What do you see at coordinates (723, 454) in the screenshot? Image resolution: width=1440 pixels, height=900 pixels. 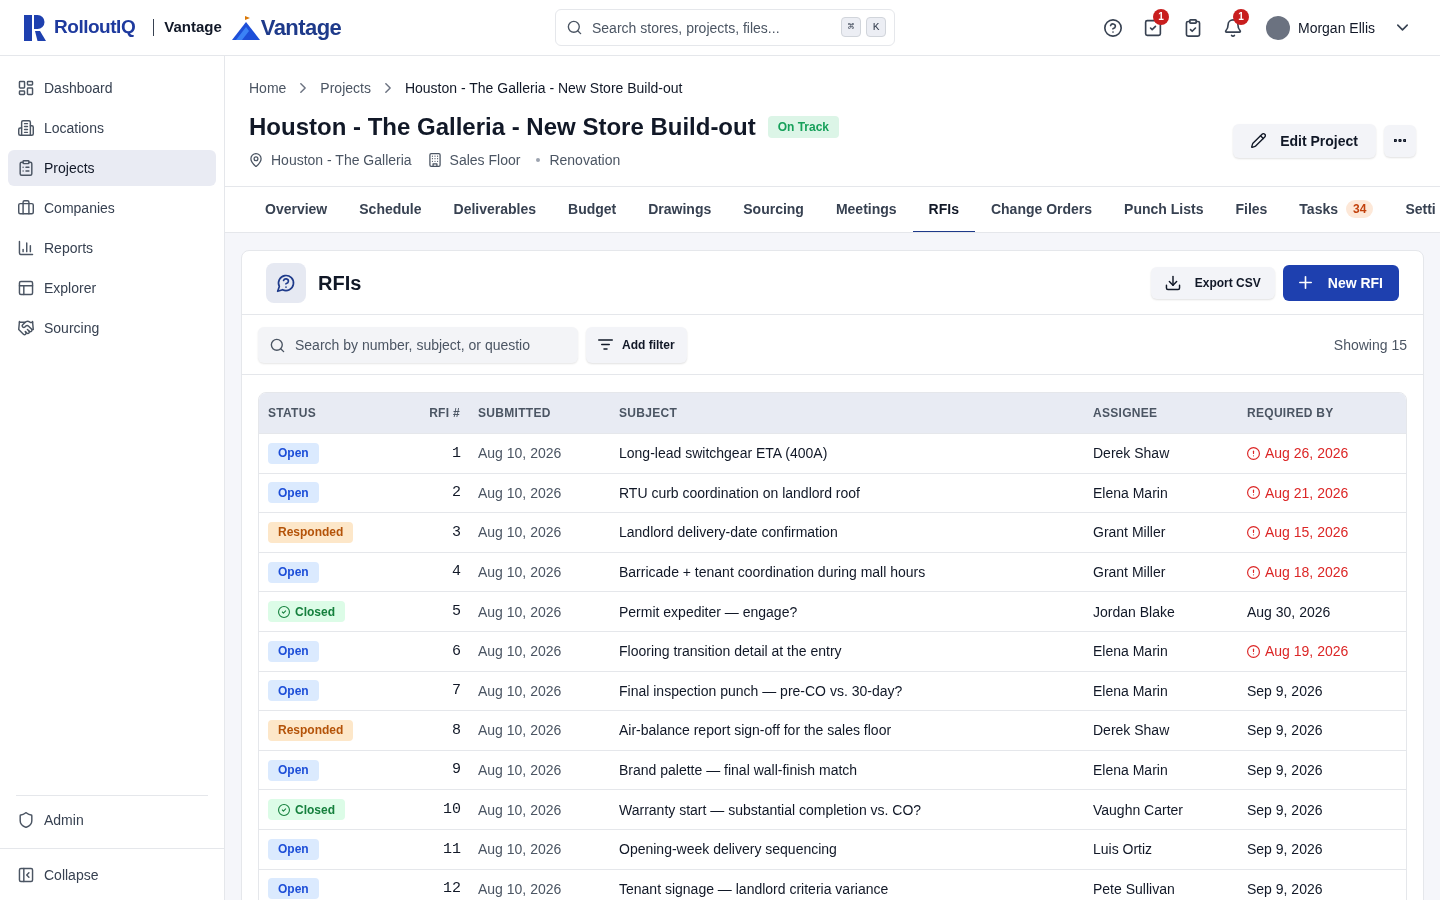 I see `table-cell-text: Long-lead switchgear ETA (400A)` at bounding box center [723, 454].